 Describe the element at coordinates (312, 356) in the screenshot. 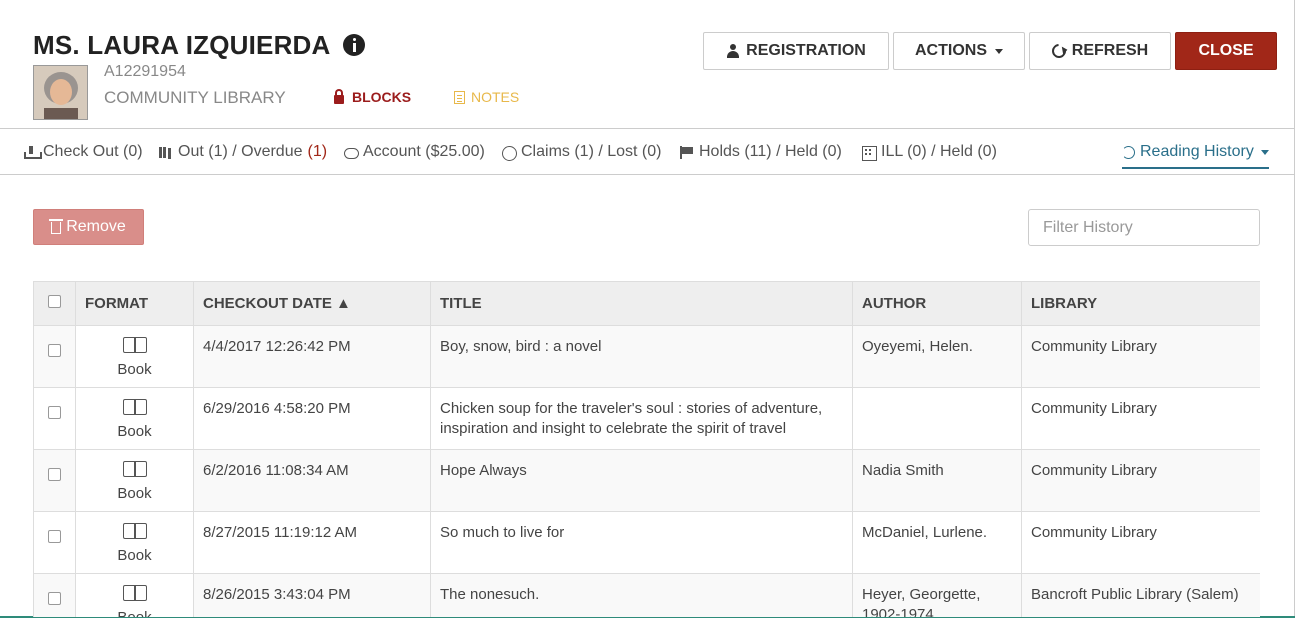

I see `checkout-date-cell: 4/4/2017 12:26:42 PM` at that location.